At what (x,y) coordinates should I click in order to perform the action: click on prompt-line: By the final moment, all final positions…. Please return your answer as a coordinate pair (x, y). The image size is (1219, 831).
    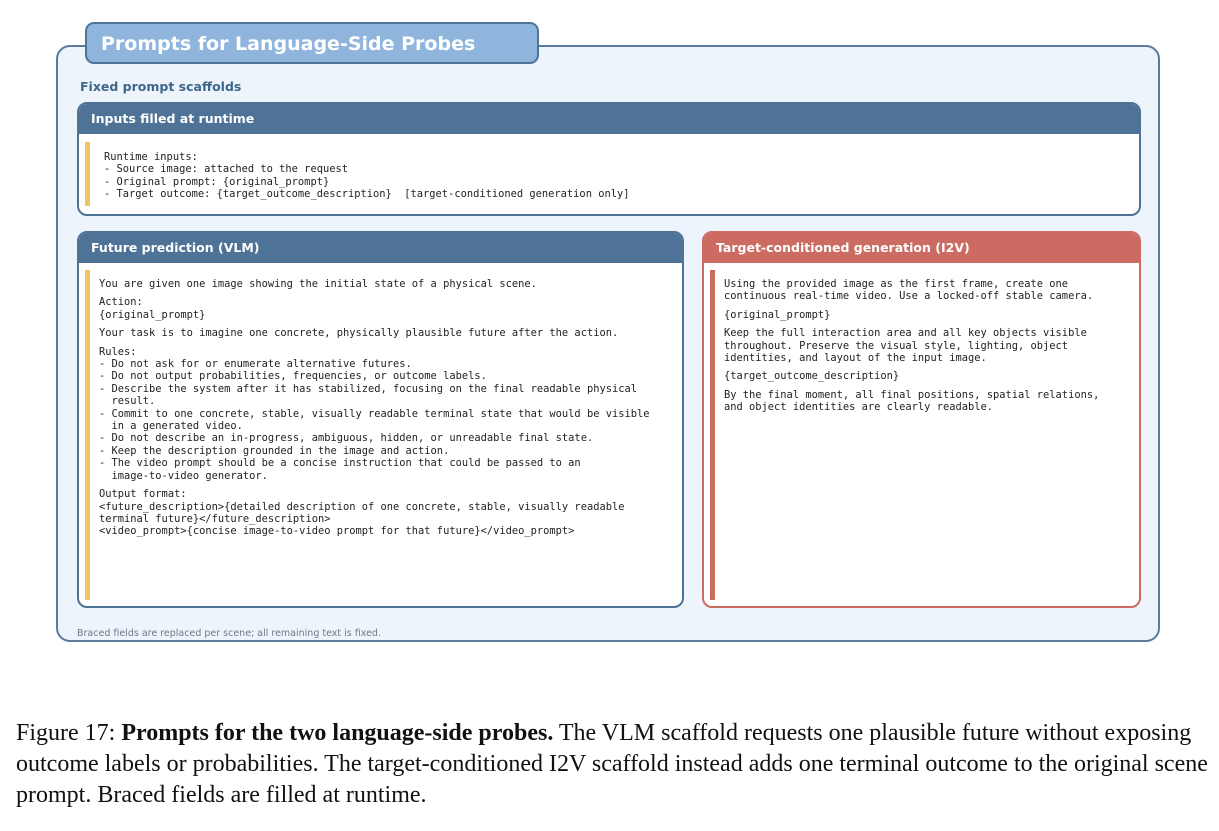
    Looking at the image, I should click on (912, 394).